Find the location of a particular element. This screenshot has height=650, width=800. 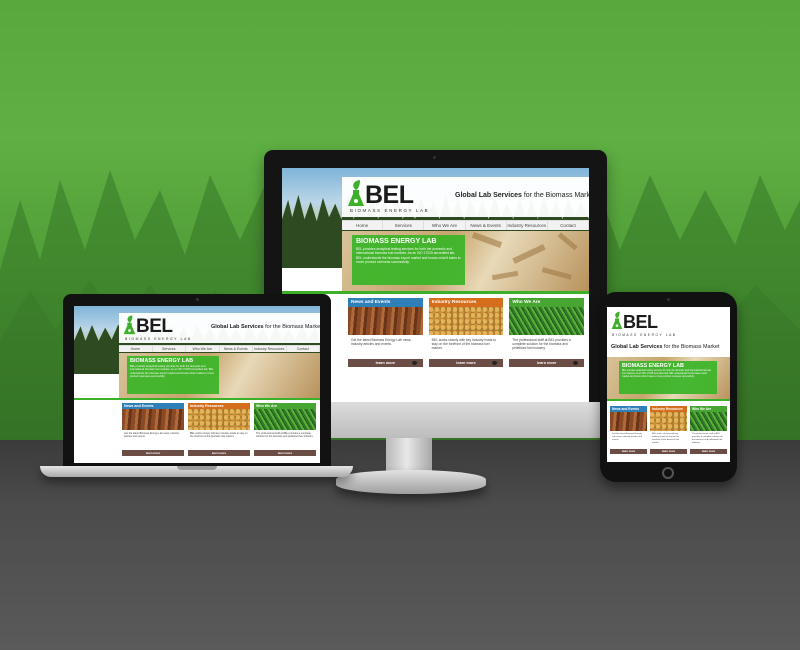

card-title: Industry Resources is located at coordinates (466, 302).